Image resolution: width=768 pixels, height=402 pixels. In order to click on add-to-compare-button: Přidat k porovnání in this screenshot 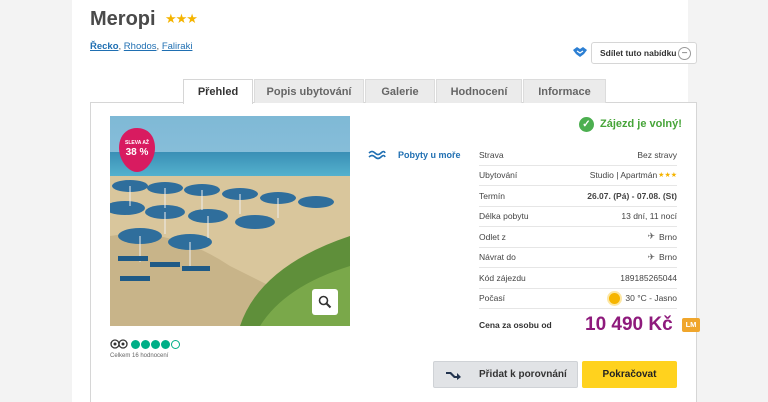, I will do `click(505, 374)`.